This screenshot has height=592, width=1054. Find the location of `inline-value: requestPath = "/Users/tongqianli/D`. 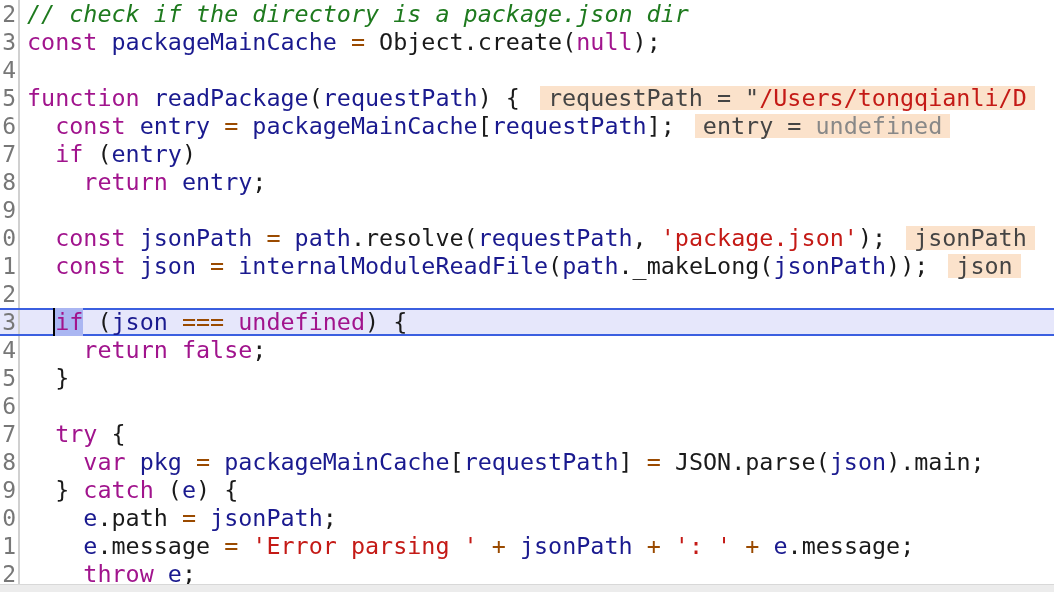

inline-value: requestPath = "/Users/tongqianli/D is located at coordinates (787, 98).